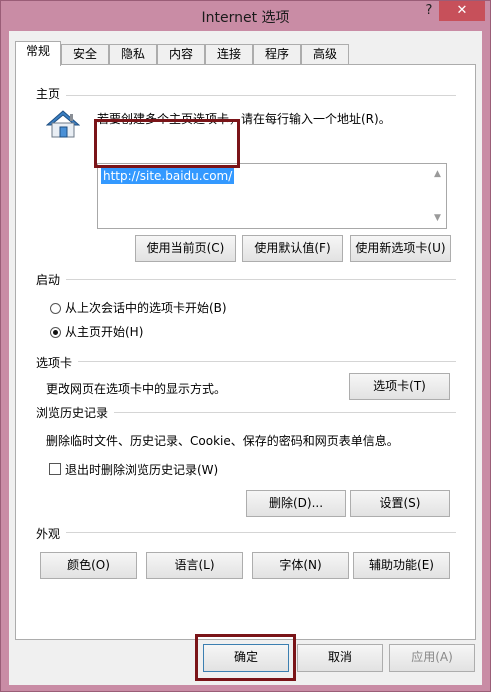 The width and height of the screenshot is (491, 692). I want to click on help-button: ?, so click(429, 11).